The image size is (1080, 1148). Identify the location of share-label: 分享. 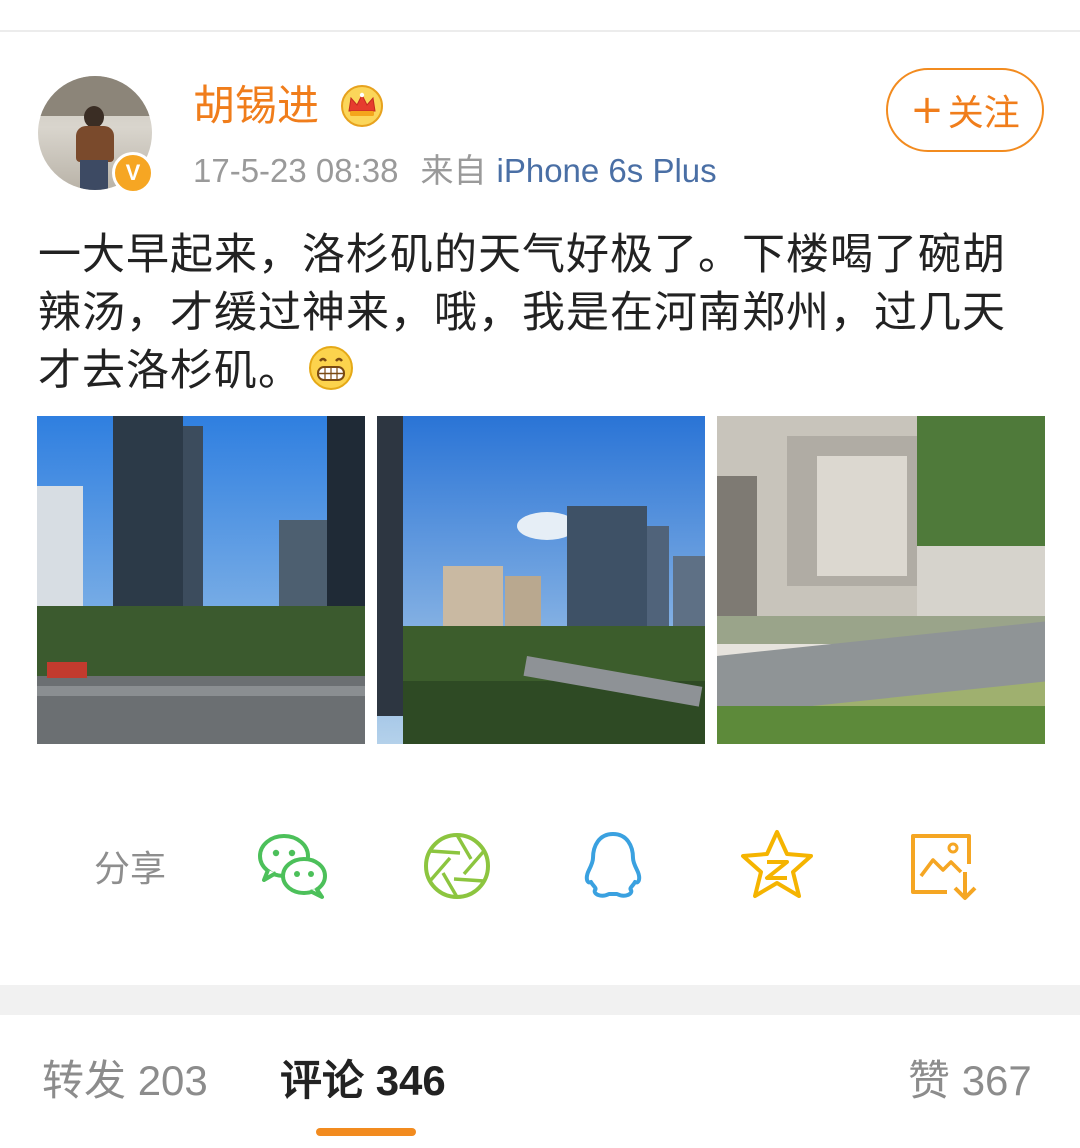
(130, 869).